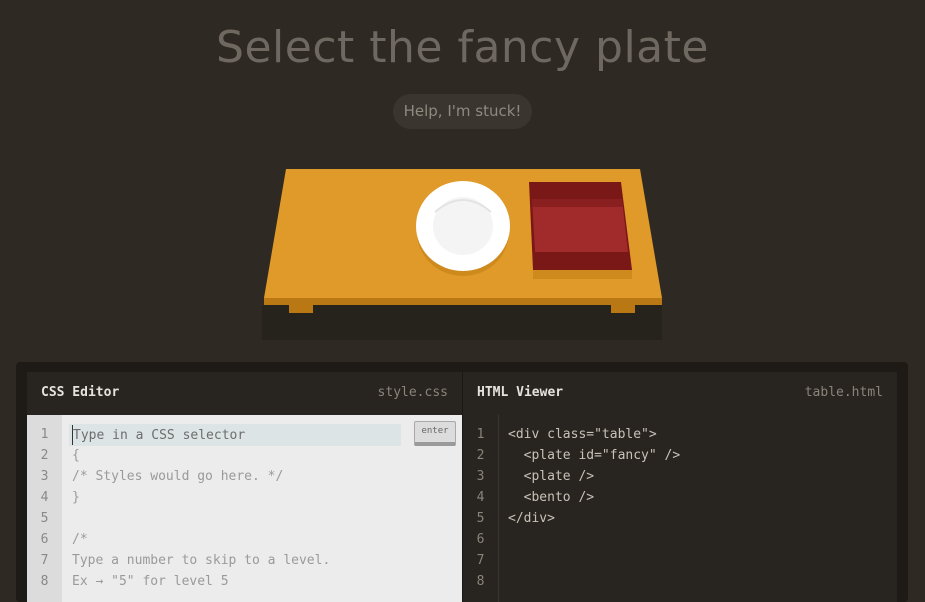 The image size is (925, 602). What do you see at coordinates (80, 392) in the screenshot?
I see `css-editor-title: CSS Editor` at bounding box center [80, 392].